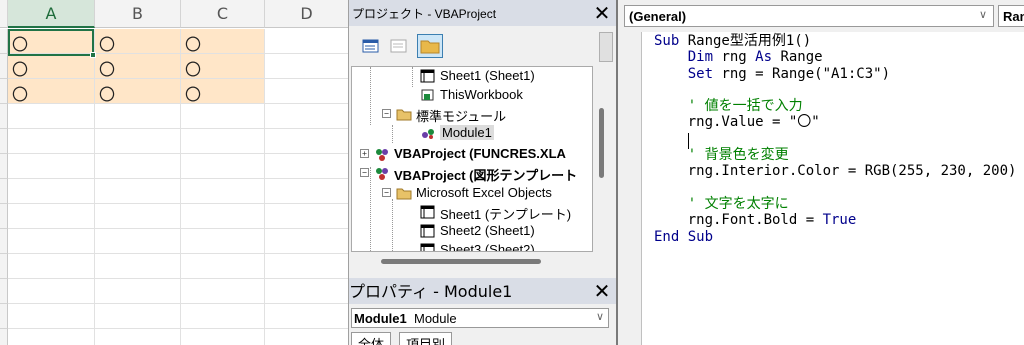 This screenshot has width=1024, height=345. What do you see at coordinates (392, 225) in the screenshot?
I see `tree-connector` at bounding box center [392, 225].